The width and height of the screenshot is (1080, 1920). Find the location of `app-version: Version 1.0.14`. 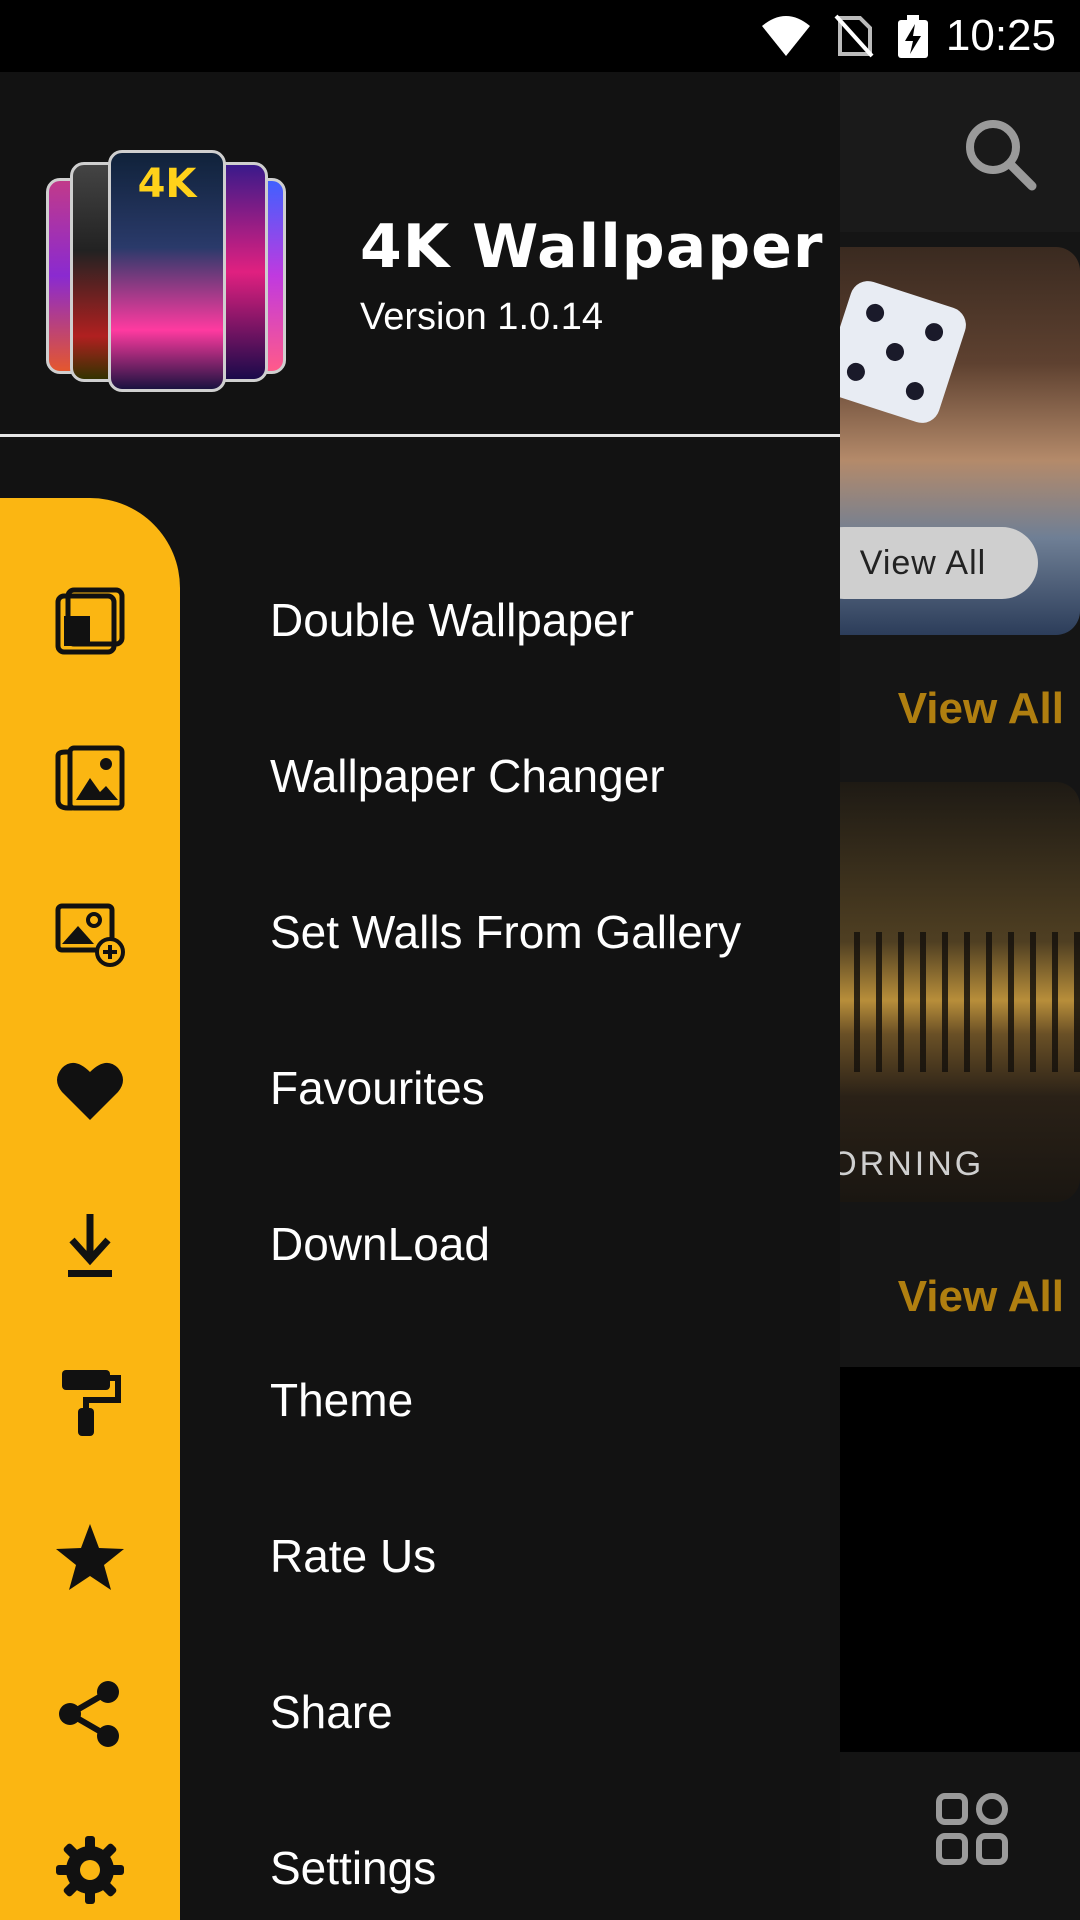

app-version: Version 1.0.14 is located at coordinates (481, 317).